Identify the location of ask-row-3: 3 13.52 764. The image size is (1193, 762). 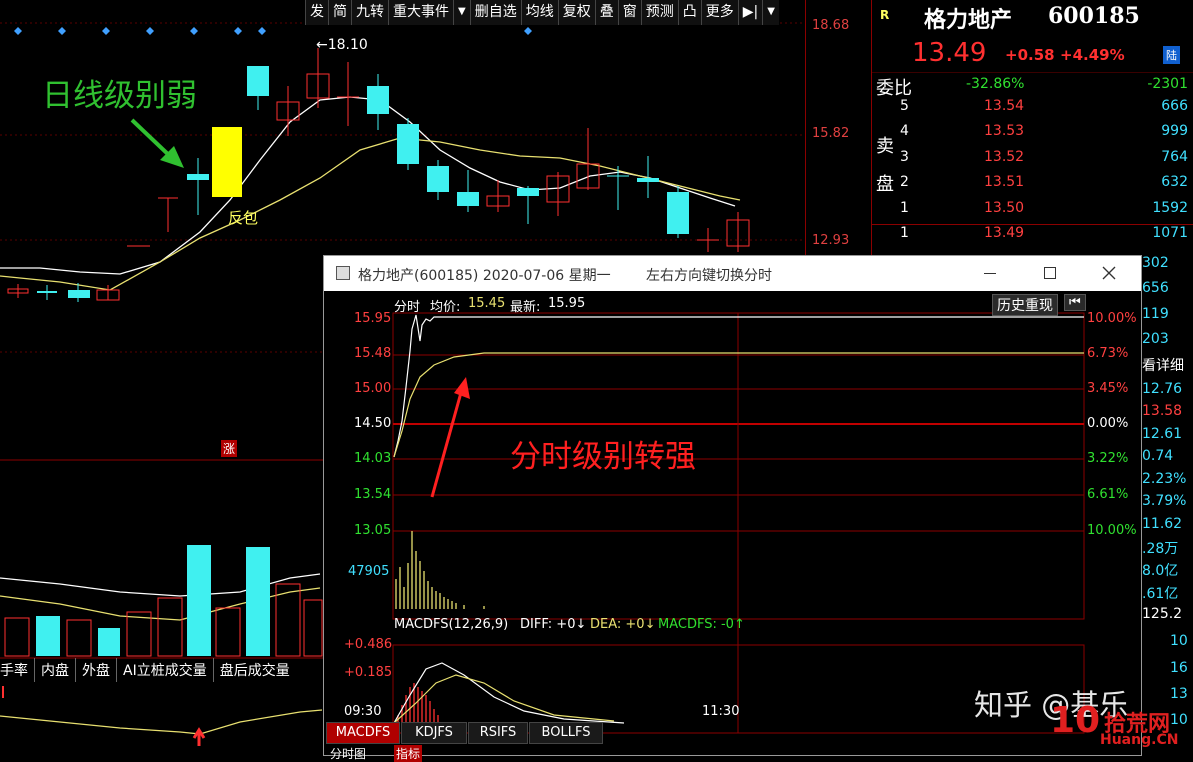
(1032, 160).